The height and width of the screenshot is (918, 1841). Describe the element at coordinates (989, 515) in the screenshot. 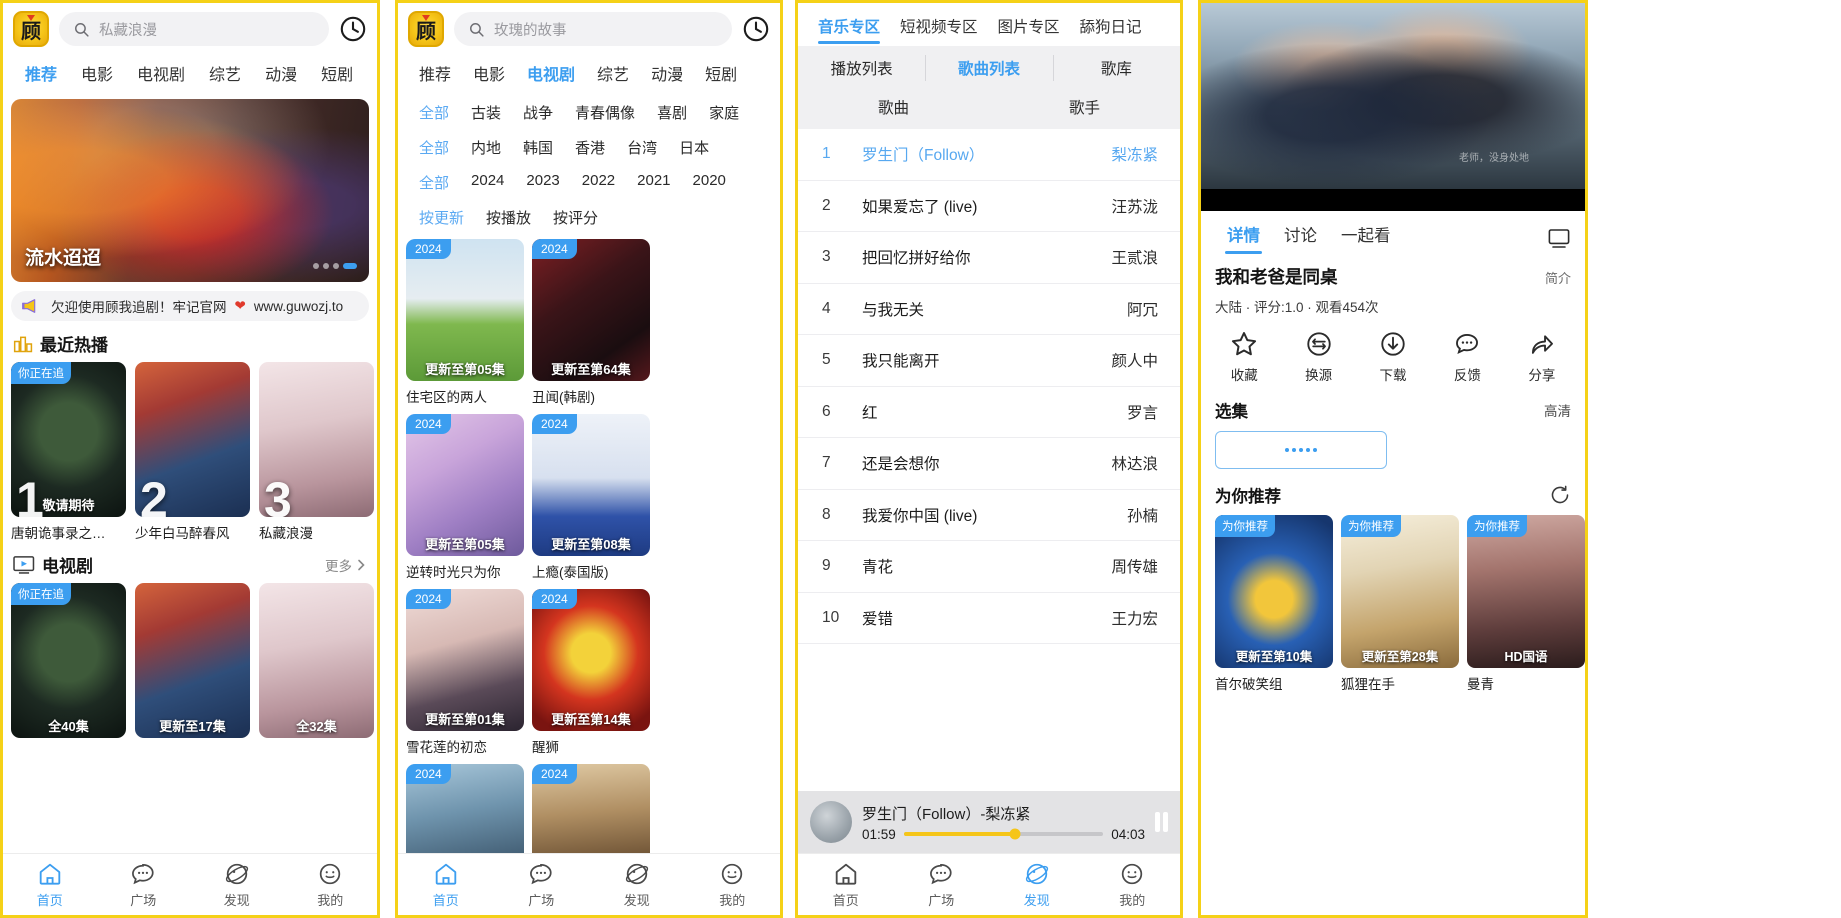

I see `table-row: 8 我爱你中国 (live) 孙楠` at that location.